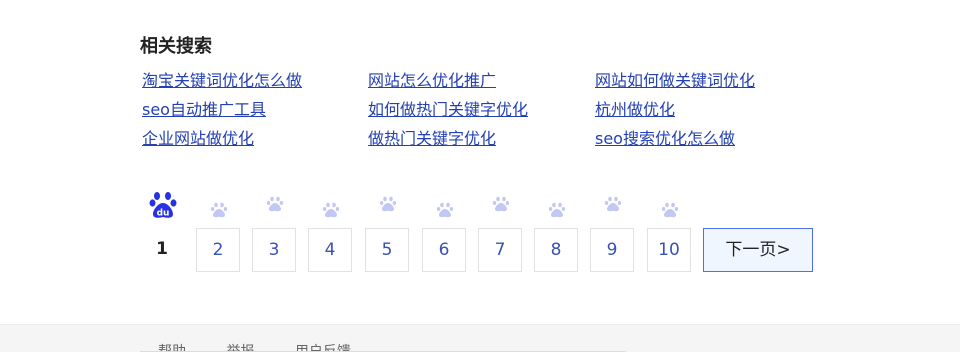 The image size is (960, 352). I want to click on svg-text: du, so click(163, 214).